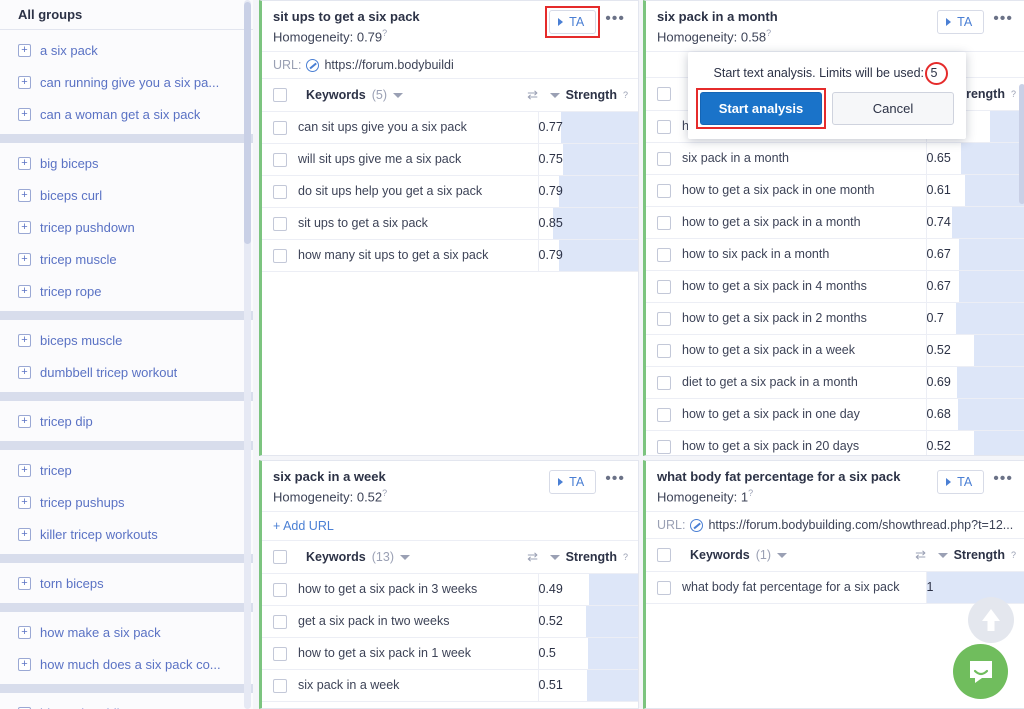 This screenshot has width=1024, height=709. Describe the element at coordinates (835, 158) in the screenshot. I see `table-row: six pack in a month 0.65` at that location.